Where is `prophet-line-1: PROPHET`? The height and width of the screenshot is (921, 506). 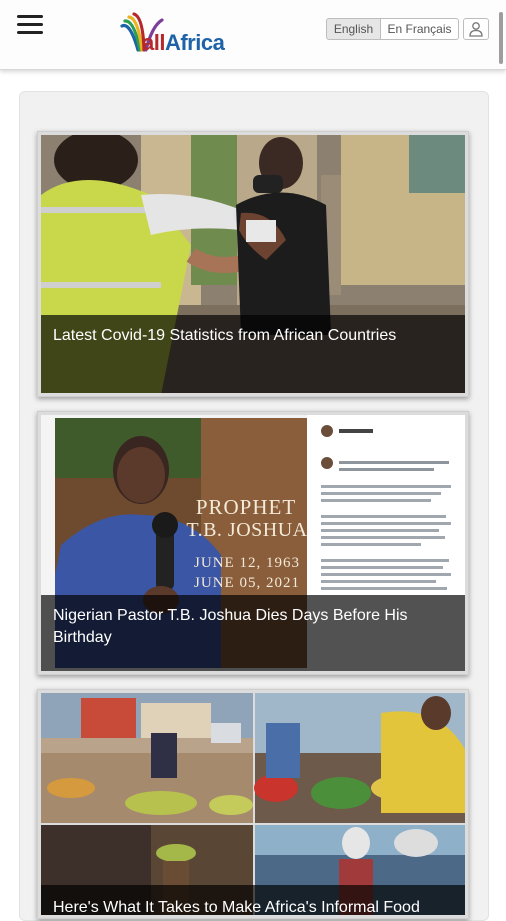
prophet-line-1: PROPHET is located at coordinates (246, 507).